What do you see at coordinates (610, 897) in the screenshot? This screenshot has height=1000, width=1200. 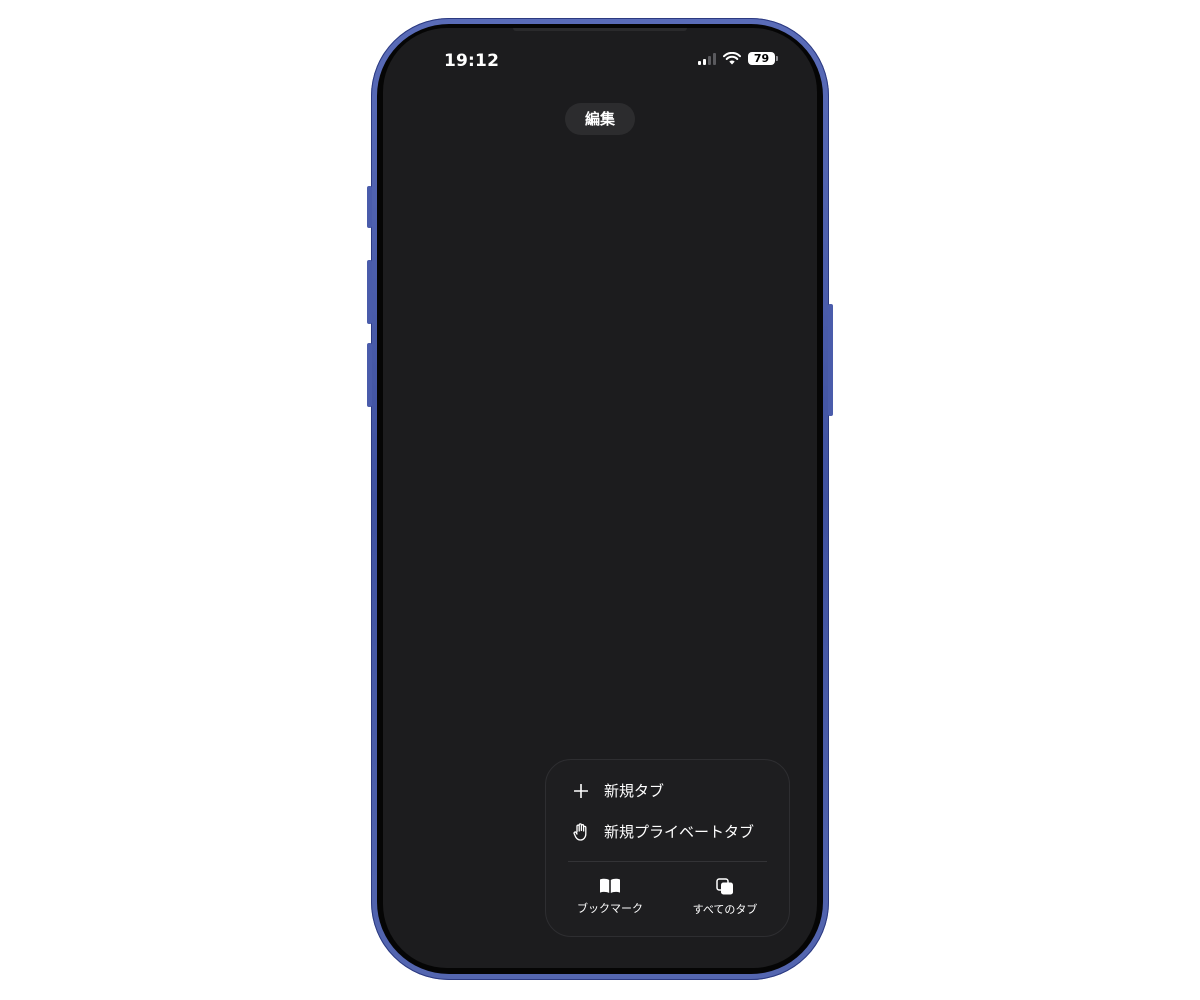 I see `bookmarks-button: ブックマーク` at bounding box center [610, 897].